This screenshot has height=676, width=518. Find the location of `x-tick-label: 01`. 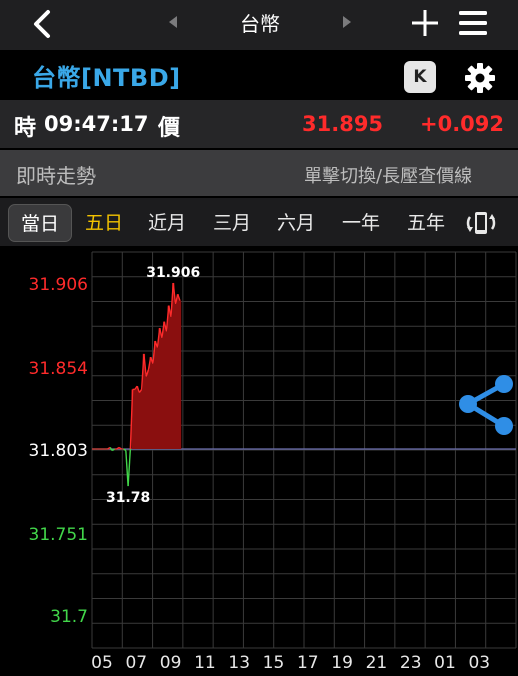

x-tick-label: 01 is located at coordinates (445, 663).